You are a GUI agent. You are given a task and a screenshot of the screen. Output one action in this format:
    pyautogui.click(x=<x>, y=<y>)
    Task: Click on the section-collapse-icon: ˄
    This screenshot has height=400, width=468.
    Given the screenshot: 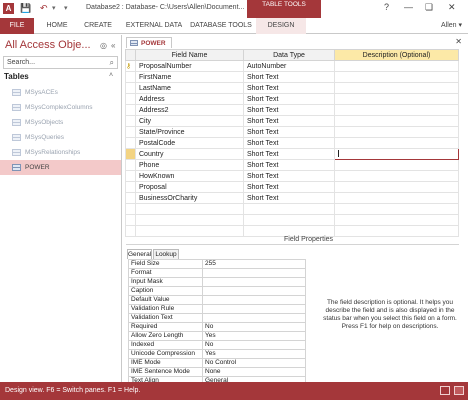 What is the action you would take?
    pyautogui.click(x=111, y=75)
    